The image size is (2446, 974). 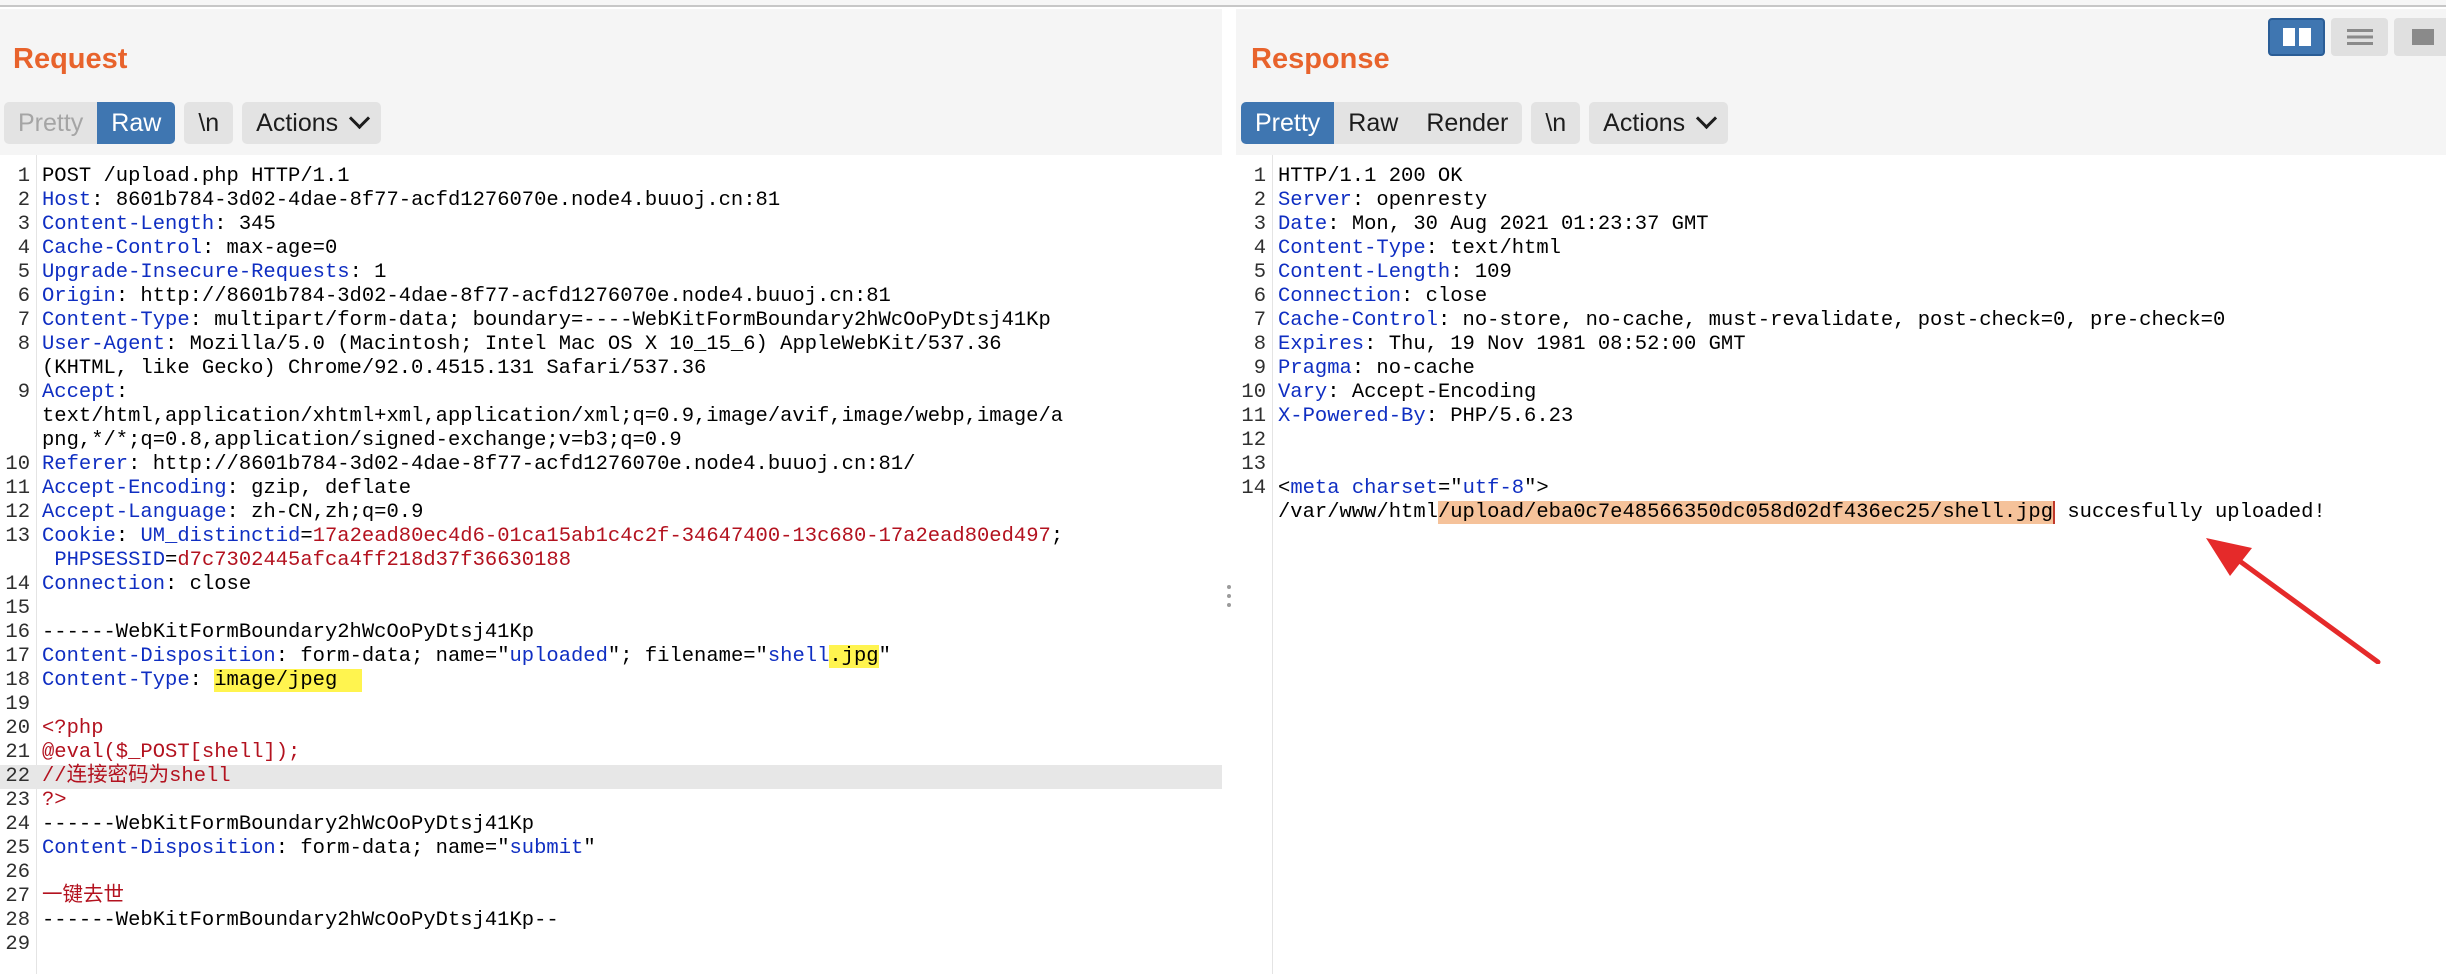 I want to click on code-line: 4 Cache-Control: max-age=0, so click(x=611, y=249).